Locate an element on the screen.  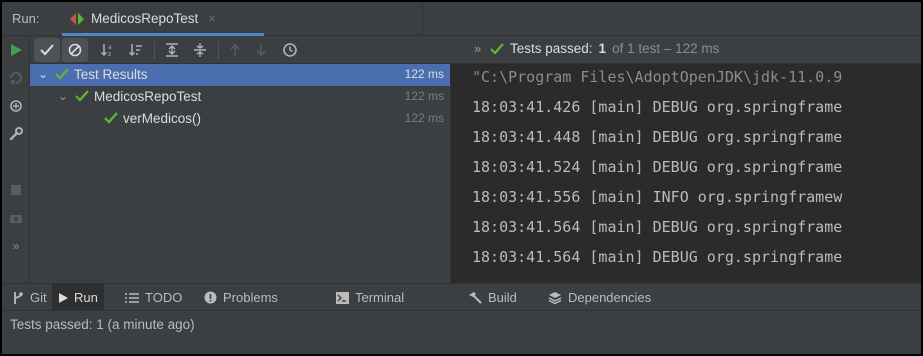
stop-icon is located at coordinates (16, 190).